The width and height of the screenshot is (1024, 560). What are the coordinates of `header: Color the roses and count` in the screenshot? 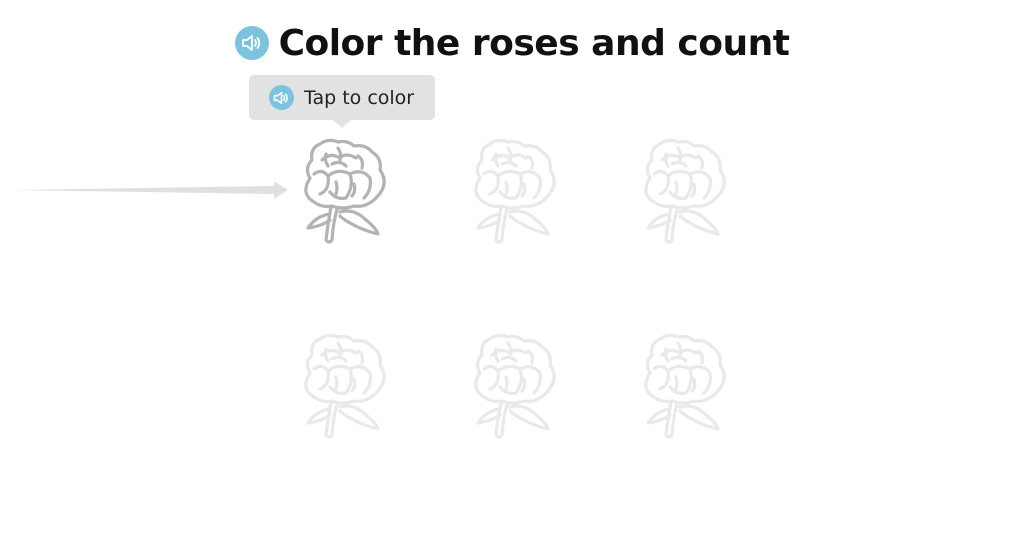 It's located at (512, 43).